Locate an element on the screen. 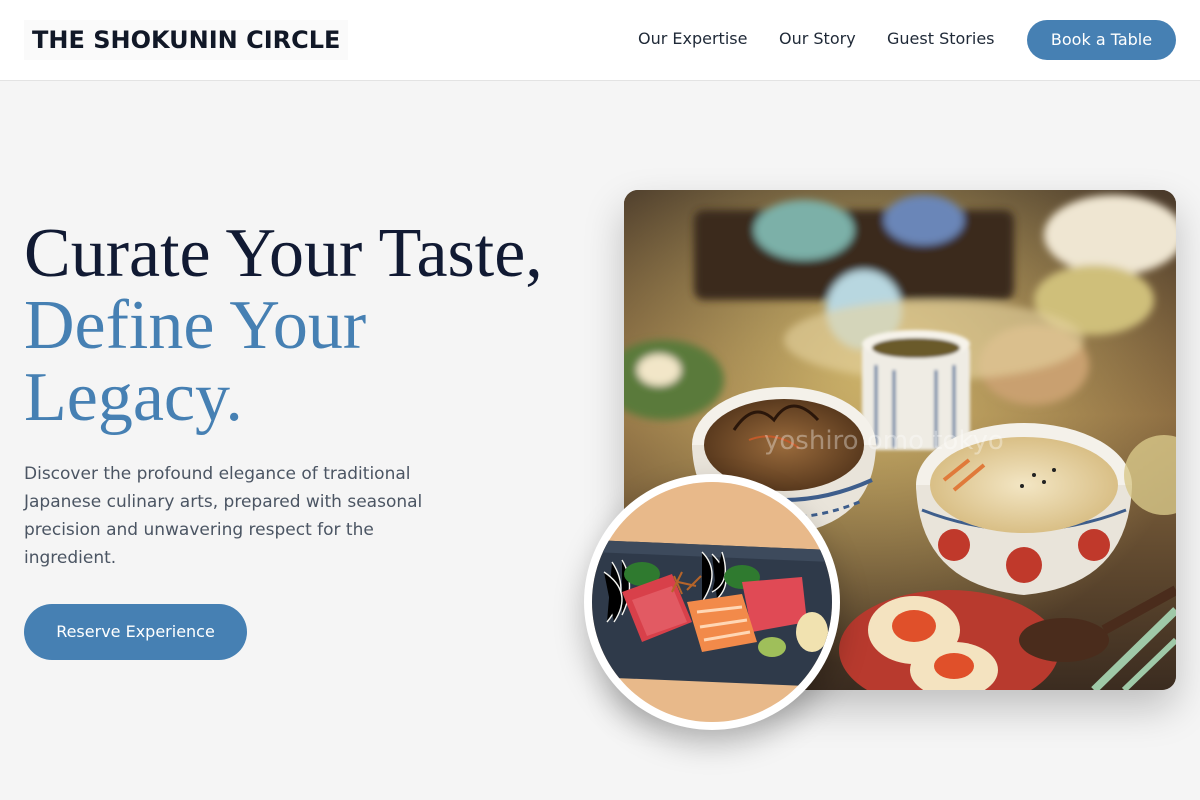  headline-line-1: Curate Your Taste, is located at coordinates (283, 253).